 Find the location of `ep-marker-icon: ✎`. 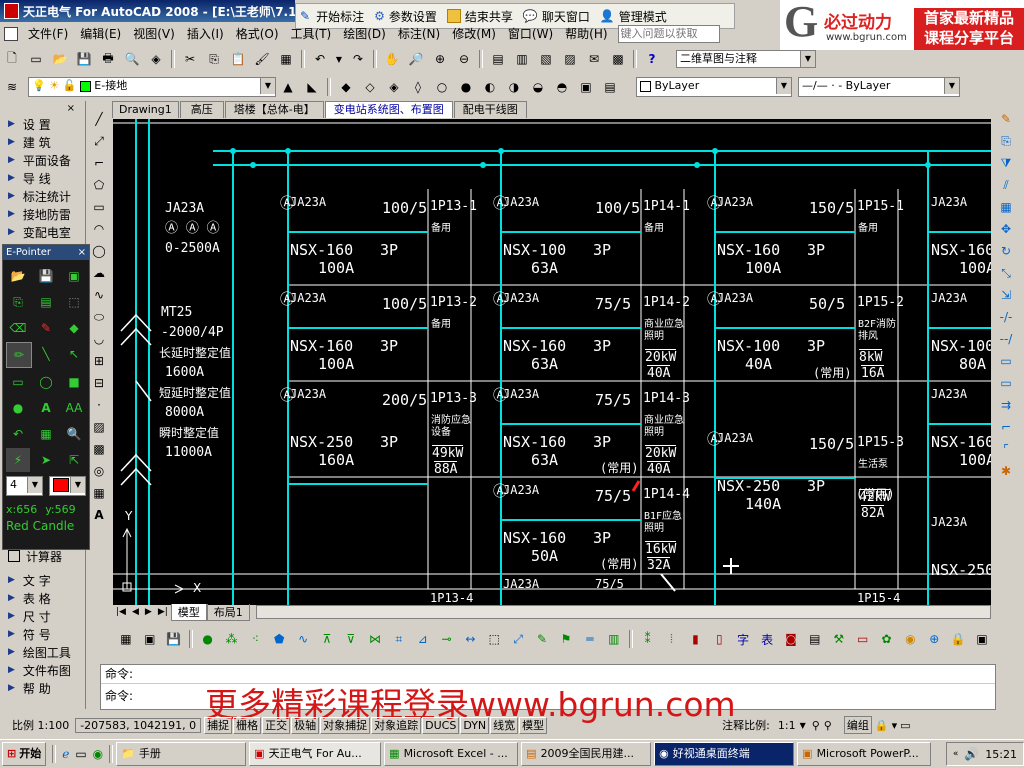

ep-marker-icon: ✎ is located at coordinates (46, 328).